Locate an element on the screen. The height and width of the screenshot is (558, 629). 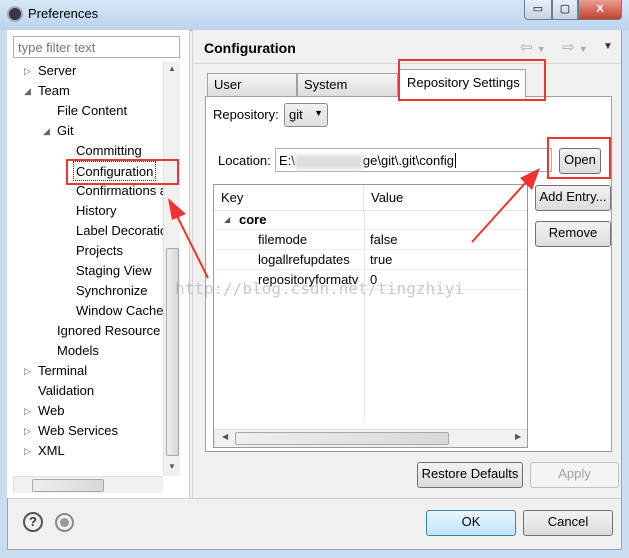
tab-repository-settings: Repository Settings is located at coordinates (462, 83).